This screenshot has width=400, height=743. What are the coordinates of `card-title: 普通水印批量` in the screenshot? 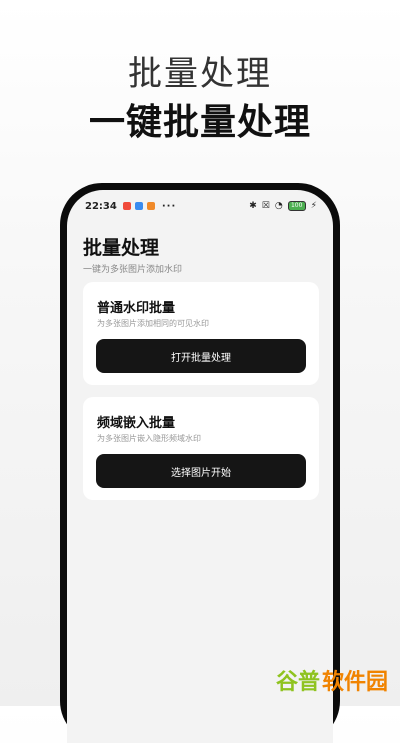 It's located at (136, 308).